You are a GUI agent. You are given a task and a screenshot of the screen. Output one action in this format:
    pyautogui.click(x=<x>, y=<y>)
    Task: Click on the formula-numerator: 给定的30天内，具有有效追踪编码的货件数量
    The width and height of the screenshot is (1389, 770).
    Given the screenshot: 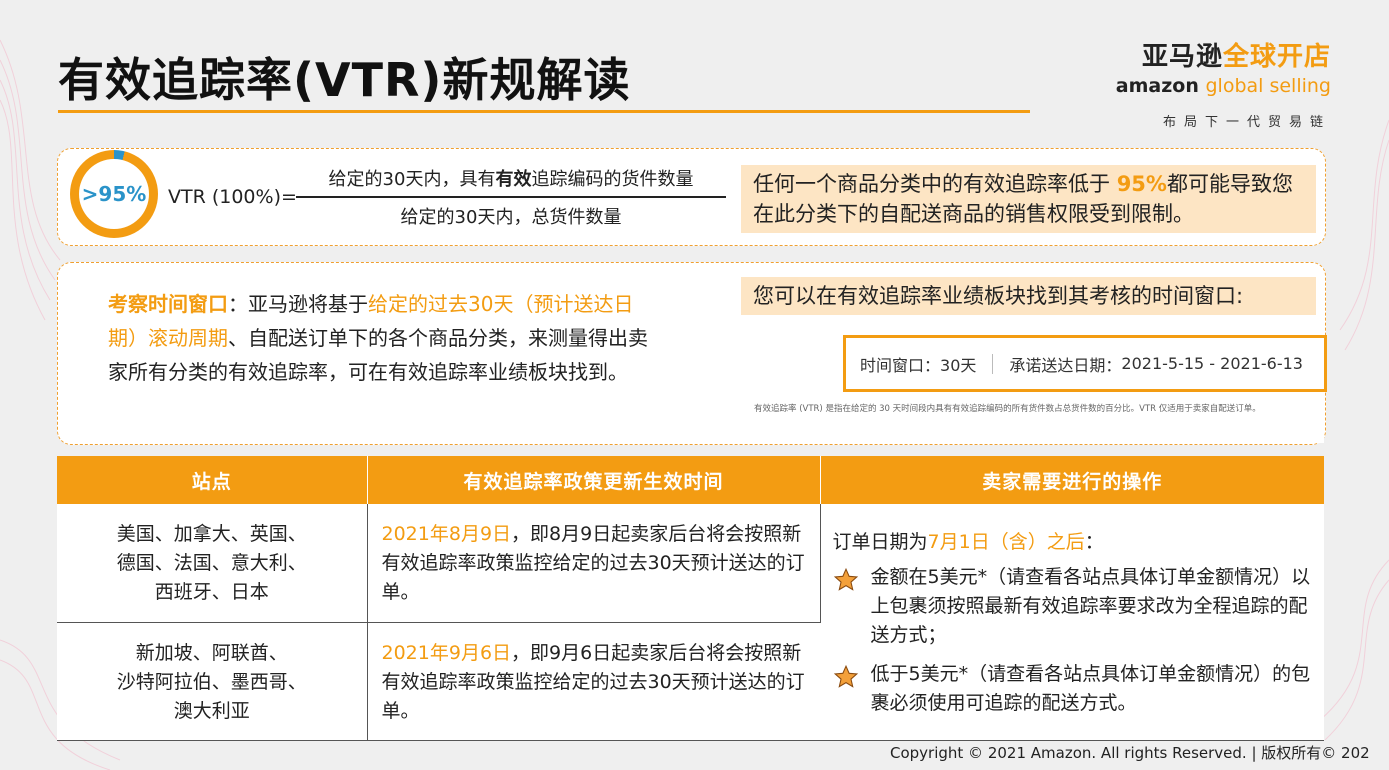 What is the action you would take?
    pyautogui.click(x=511, y=178)
    